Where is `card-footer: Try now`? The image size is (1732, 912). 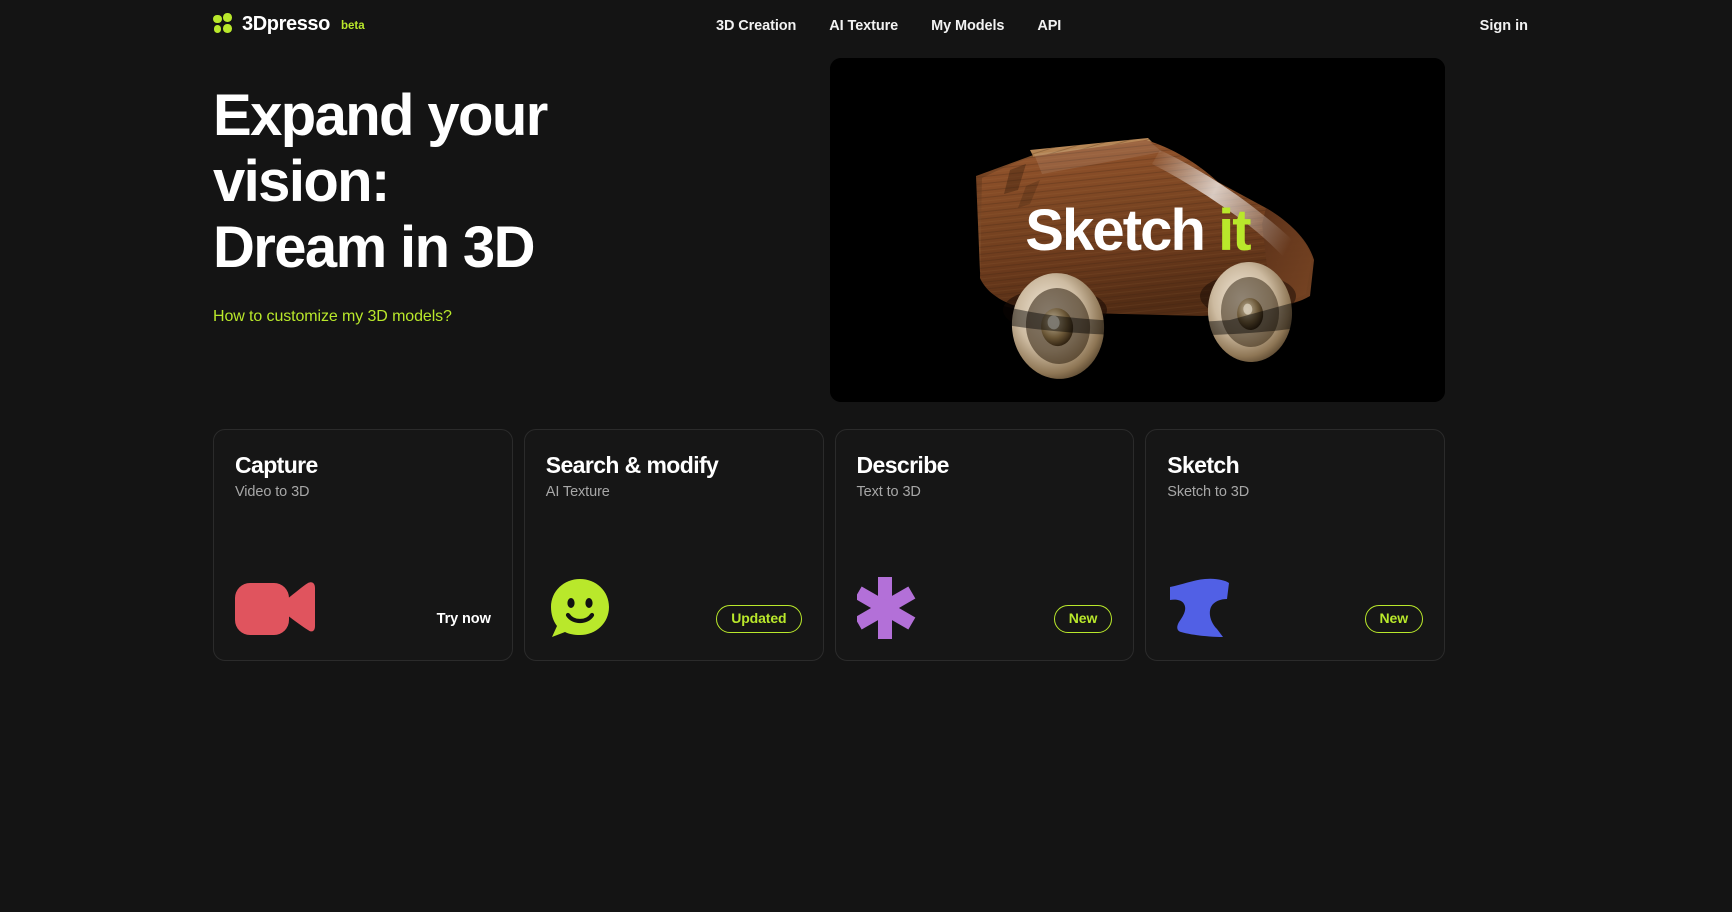
card-footer: Try now is located at coordinates (363, 607).